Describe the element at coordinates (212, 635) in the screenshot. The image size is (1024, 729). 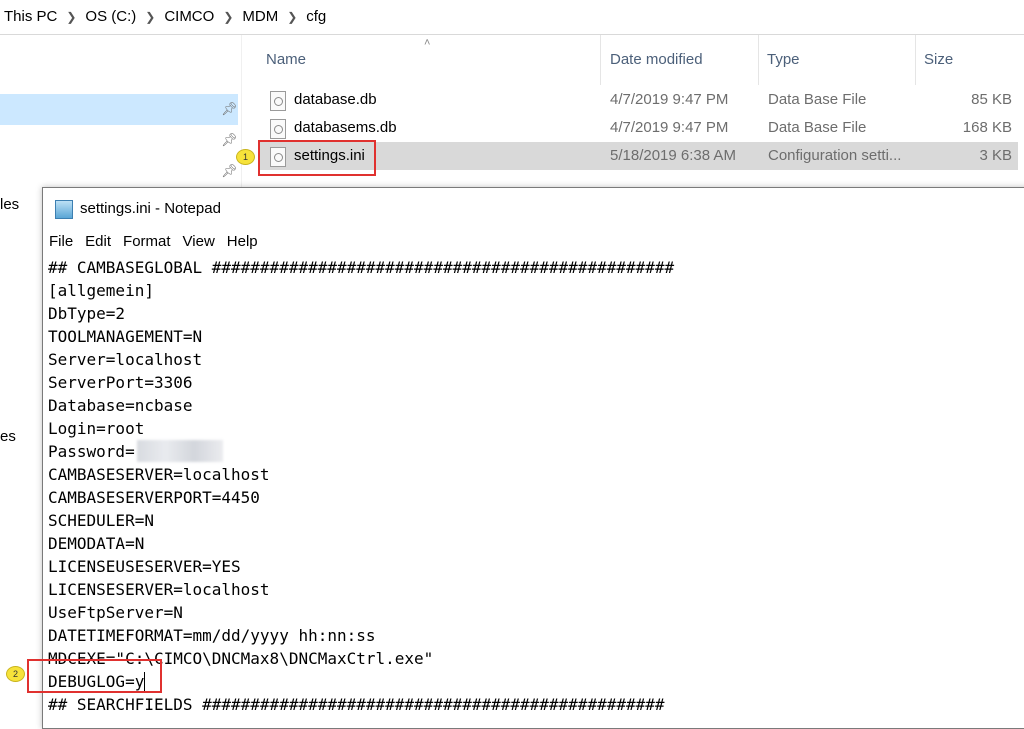
I see `text-line: DATETIMEFORMAT=mm/dd/yyyy hh:nn:ss` at that location.